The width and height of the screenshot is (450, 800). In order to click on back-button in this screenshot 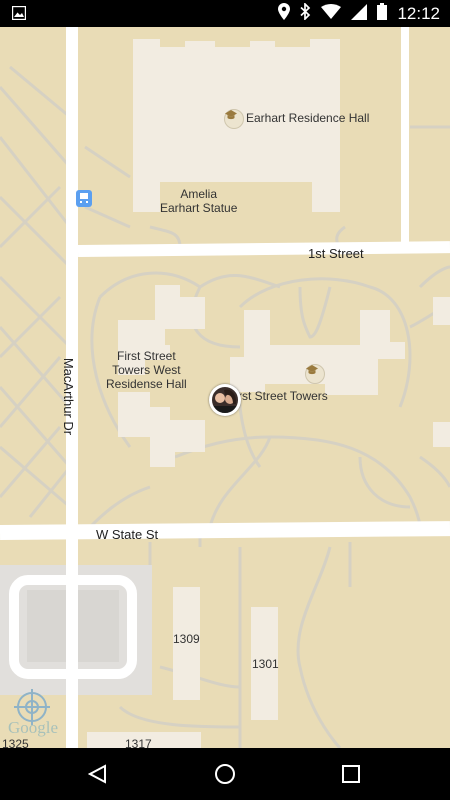, I will do `click(98, 774)`.